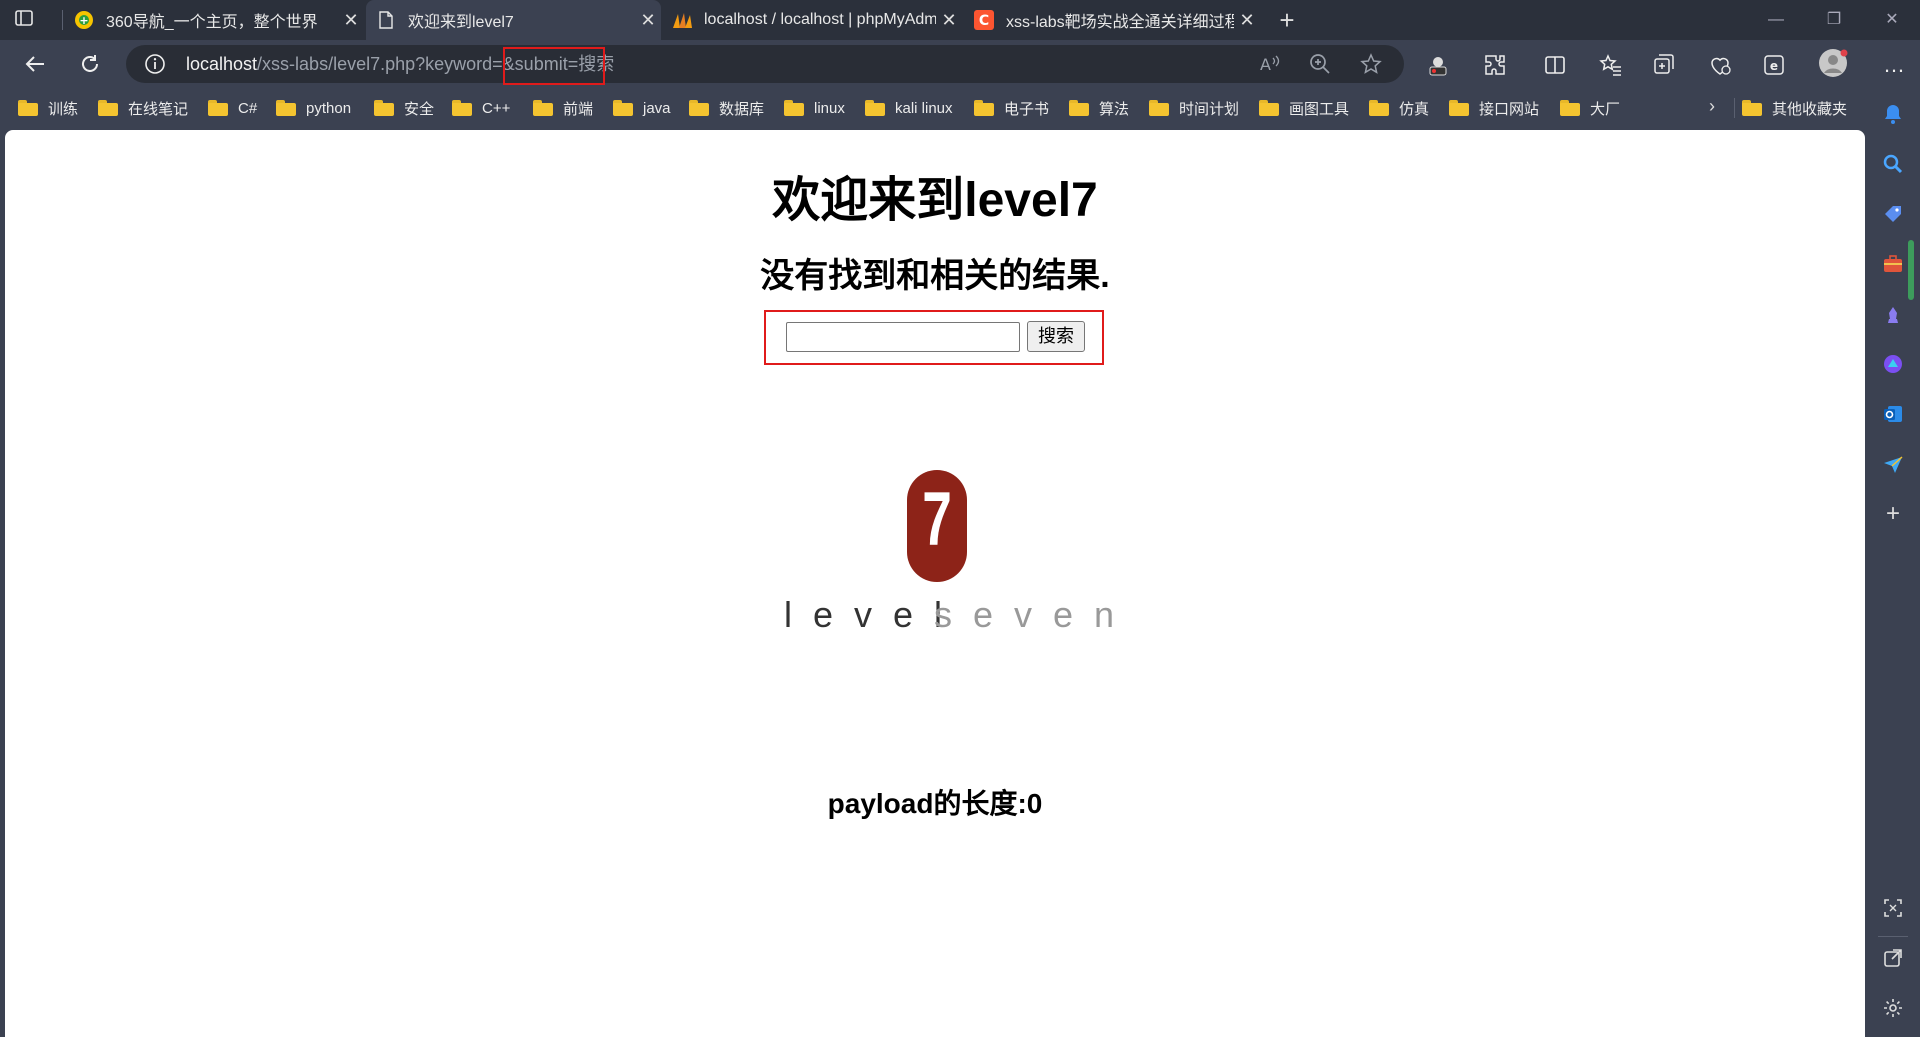  I want to click on shopping-tag-icon, so click(1893, 214).